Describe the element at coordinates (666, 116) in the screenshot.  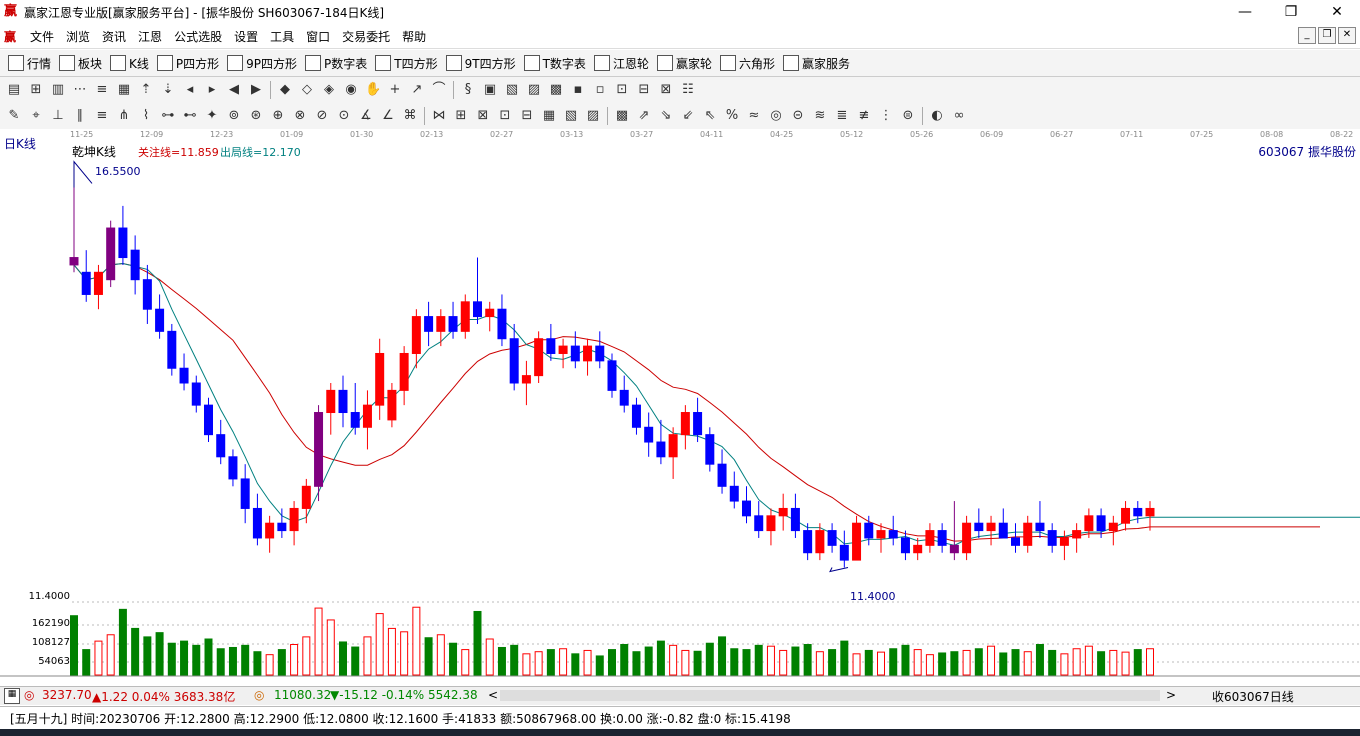
I see `analysis-tool-29-icon: ⇘` at that location.